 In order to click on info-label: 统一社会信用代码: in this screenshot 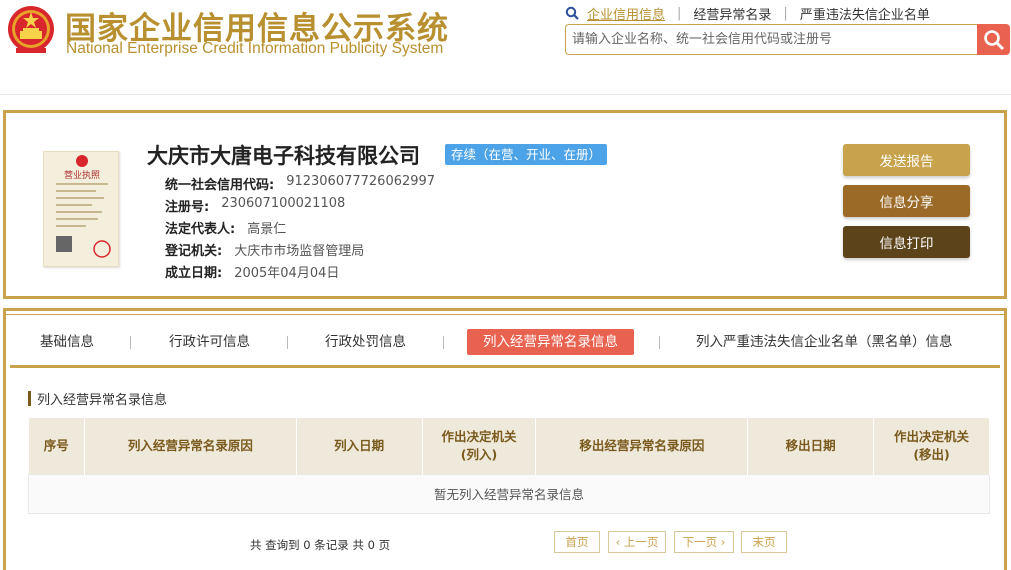, I will do `click(220, 185)`.